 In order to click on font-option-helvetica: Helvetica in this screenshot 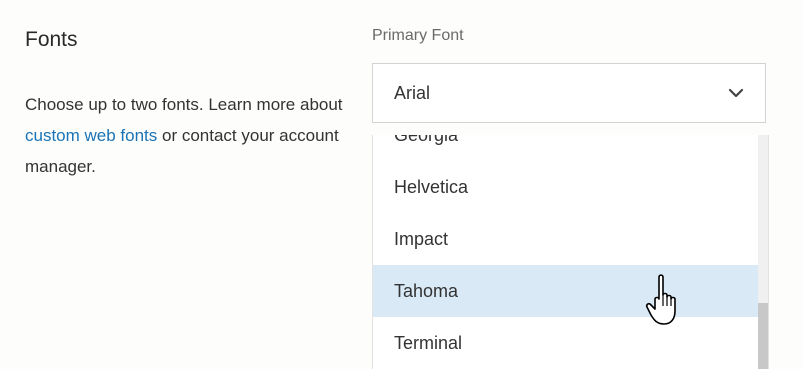, I will do `click(566, 187)`.